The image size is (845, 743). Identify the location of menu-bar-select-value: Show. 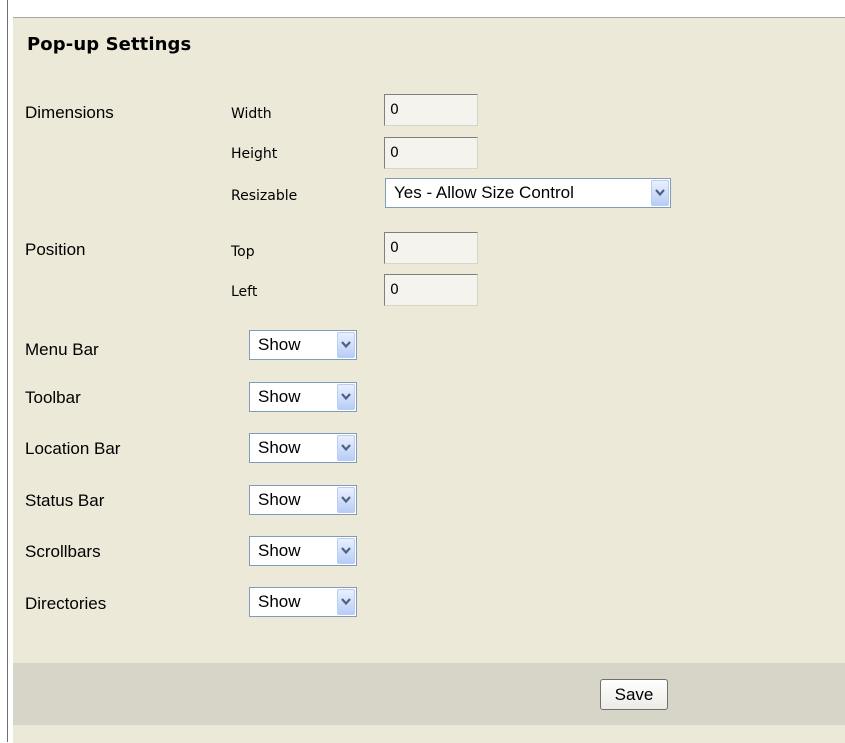
(279, 344).